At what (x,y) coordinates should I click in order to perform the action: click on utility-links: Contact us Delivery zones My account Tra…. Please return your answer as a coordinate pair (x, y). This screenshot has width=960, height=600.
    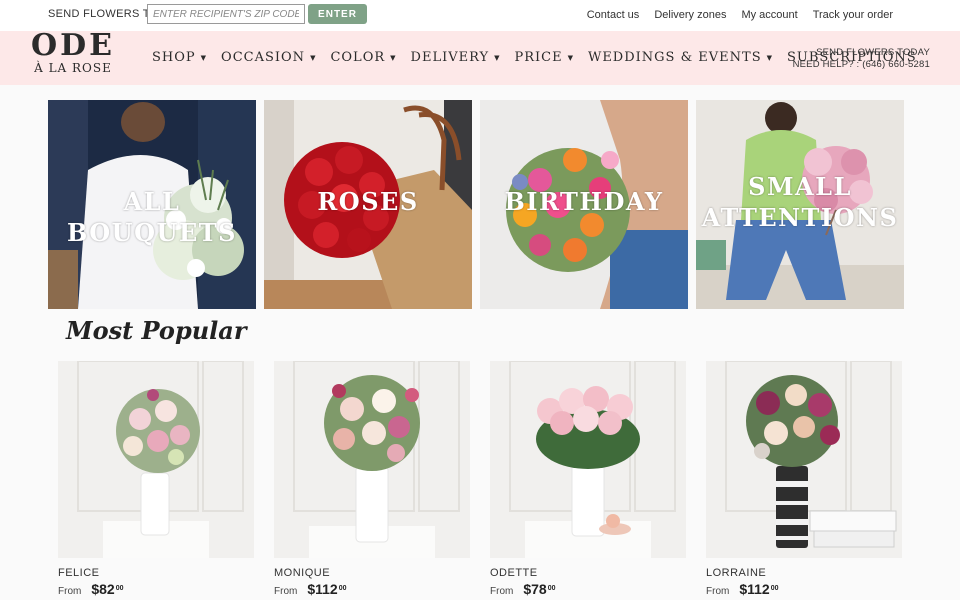
    Looking at the image, I should click on (740, 15).